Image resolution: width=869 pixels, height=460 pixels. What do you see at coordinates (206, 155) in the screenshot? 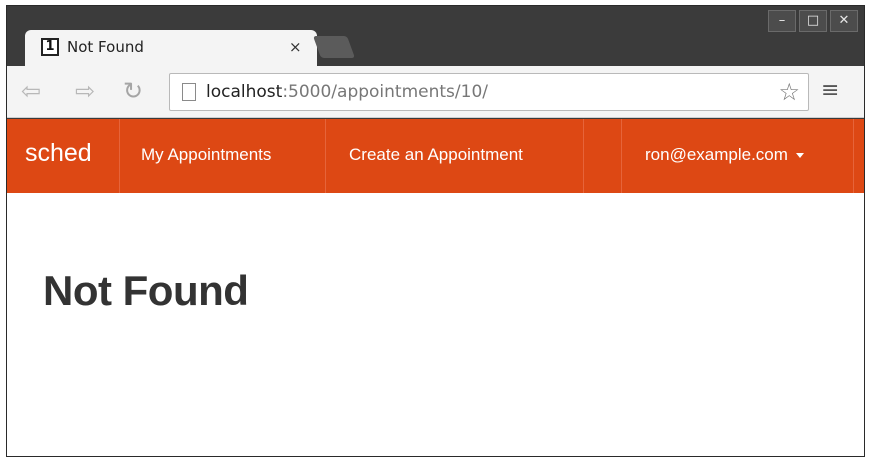
I see `nav-my-appointments: My Appointments` at bounding box center [206, 155].